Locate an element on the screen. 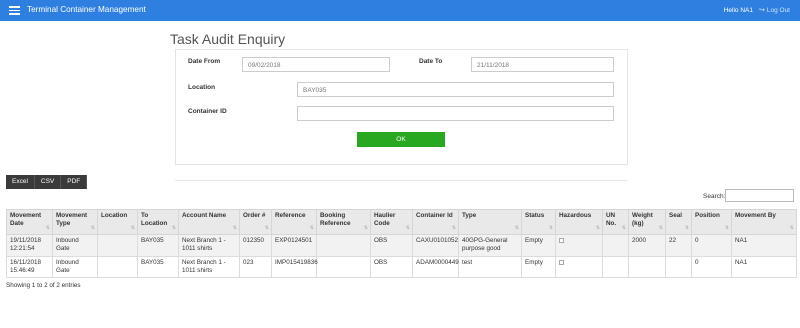  column-header-label: Container Id is located at coordinates (434, 215).